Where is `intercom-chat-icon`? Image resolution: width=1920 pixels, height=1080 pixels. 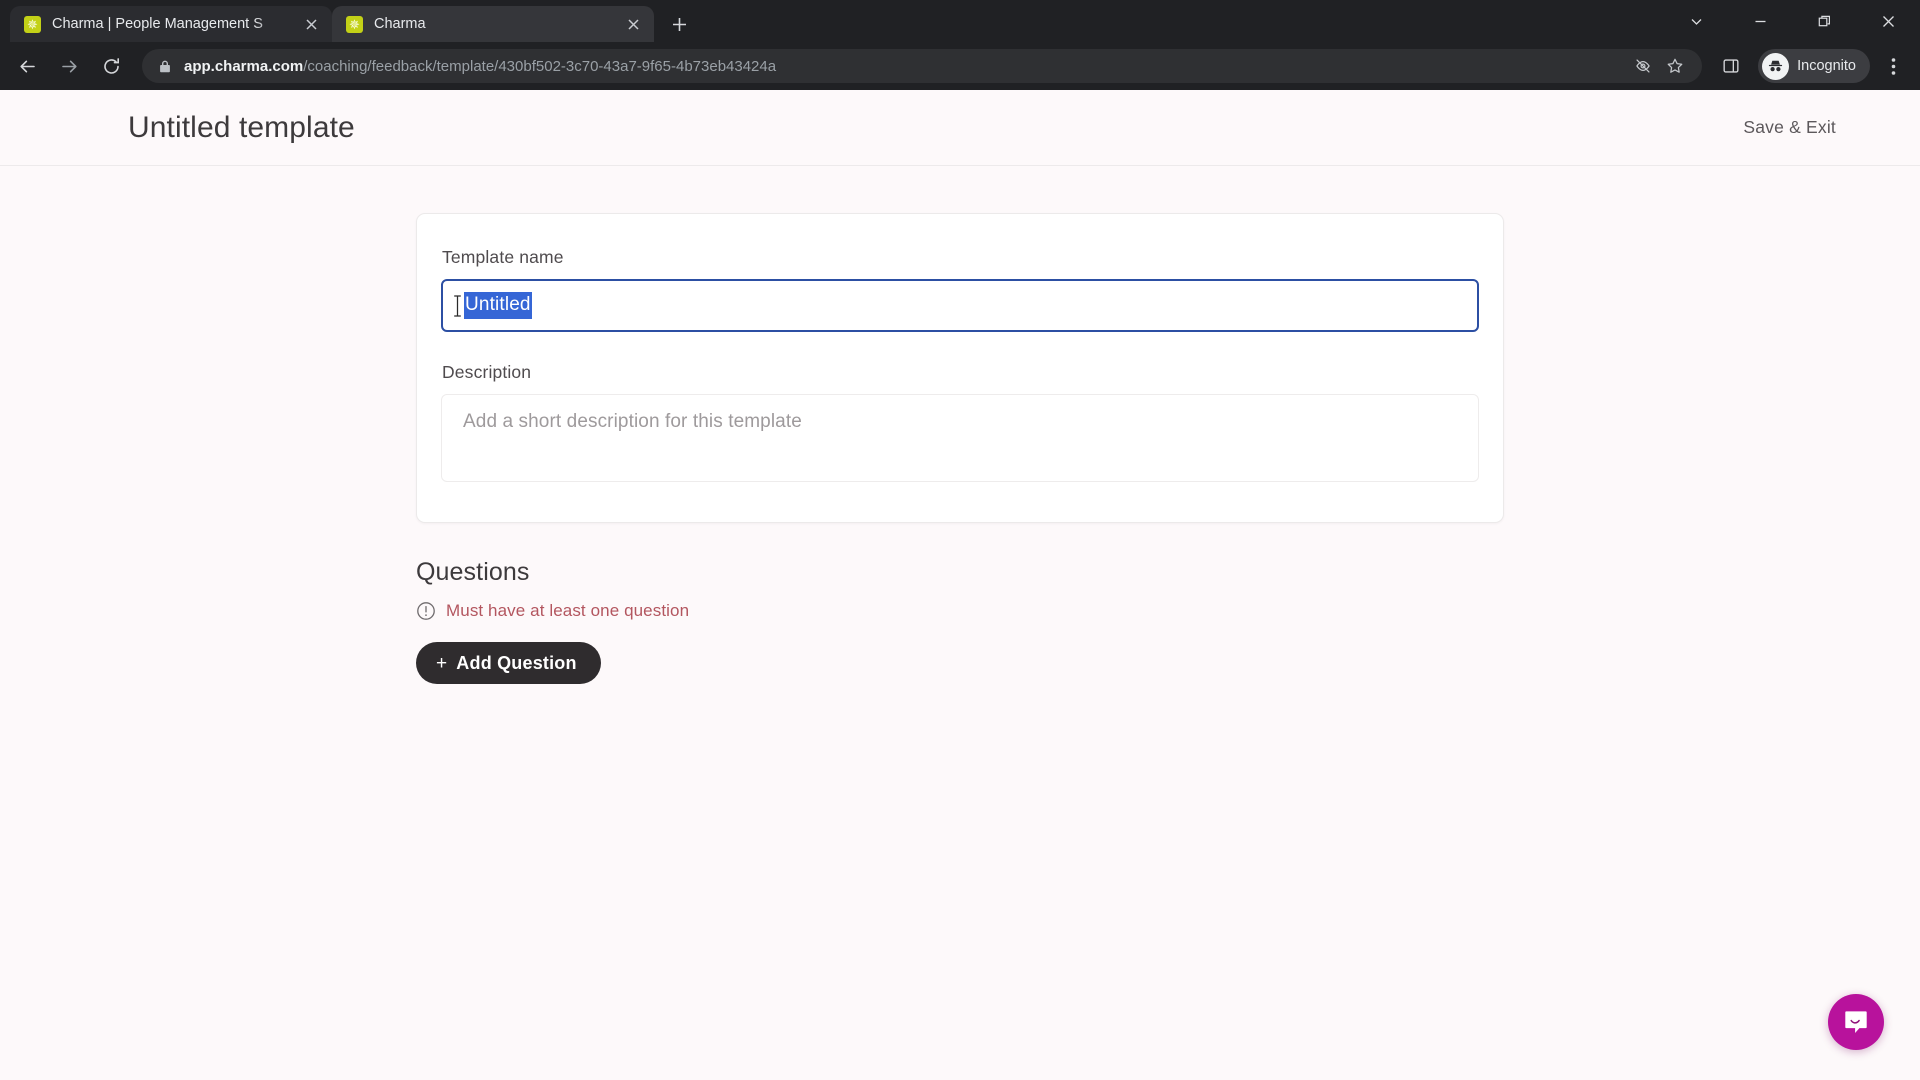 intercom-chat-icon is located at coordinates (1856, 1022).